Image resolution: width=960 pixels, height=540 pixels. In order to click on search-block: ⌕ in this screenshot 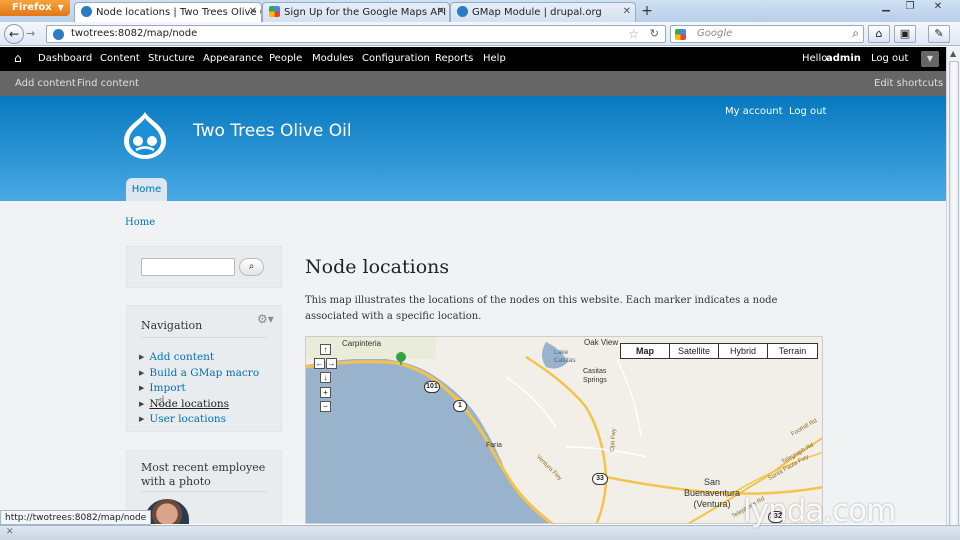, I will do `click(204, 267)`.